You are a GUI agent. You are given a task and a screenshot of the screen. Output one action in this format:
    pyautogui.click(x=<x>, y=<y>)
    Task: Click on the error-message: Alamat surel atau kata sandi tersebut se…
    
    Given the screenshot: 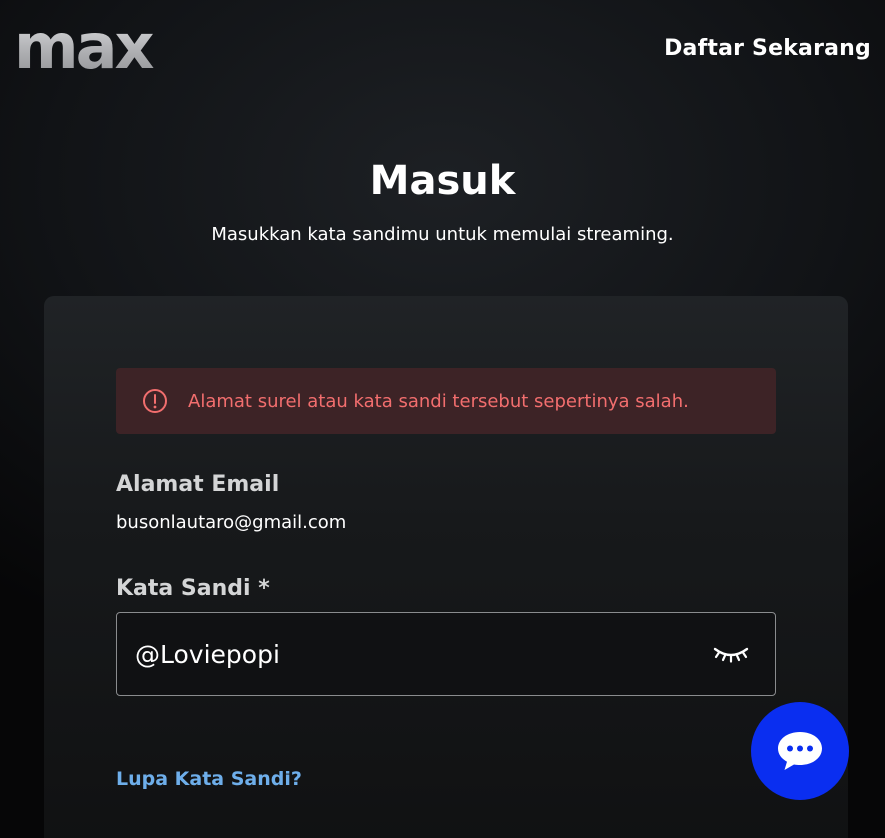 What is the action you would take?
    pyautogui.click(x=438, y=401)
    